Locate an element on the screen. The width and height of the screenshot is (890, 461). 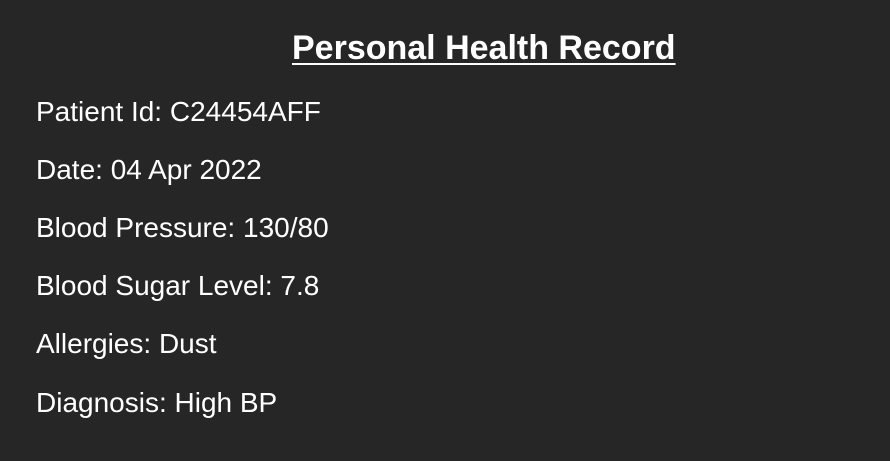
record-title: Personal Health Record is located at coordinates (484, 48).